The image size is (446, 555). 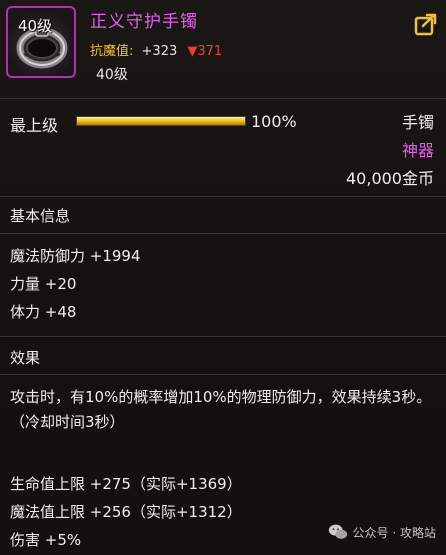 What do you see at coordinates (41, 42) in the screenshot?
I see `item-icon-frame: 40级` at bounding box center [41, 42].